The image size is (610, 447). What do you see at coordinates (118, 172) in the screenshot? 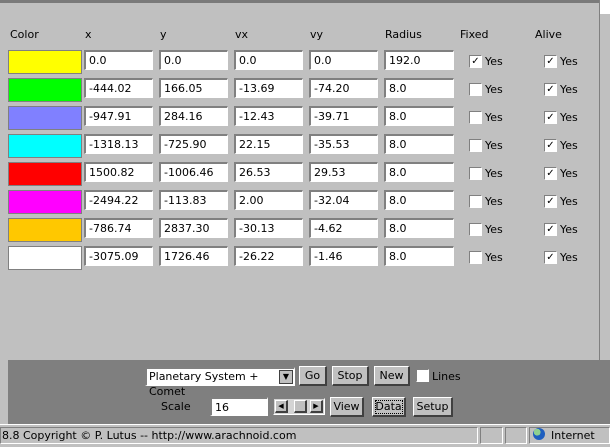
I see `x-input: 1500.82` at bounding box center [118, 172].